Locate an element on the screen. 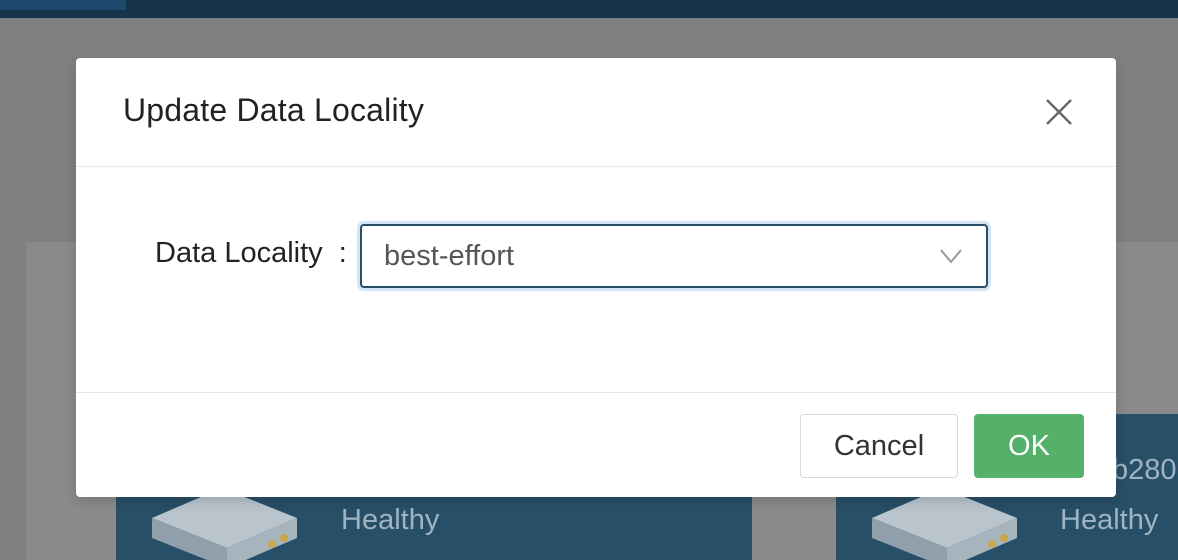 This screenshot has width=1178, height=560. cancel-button: Cancel is located at coordinates (879, 446).